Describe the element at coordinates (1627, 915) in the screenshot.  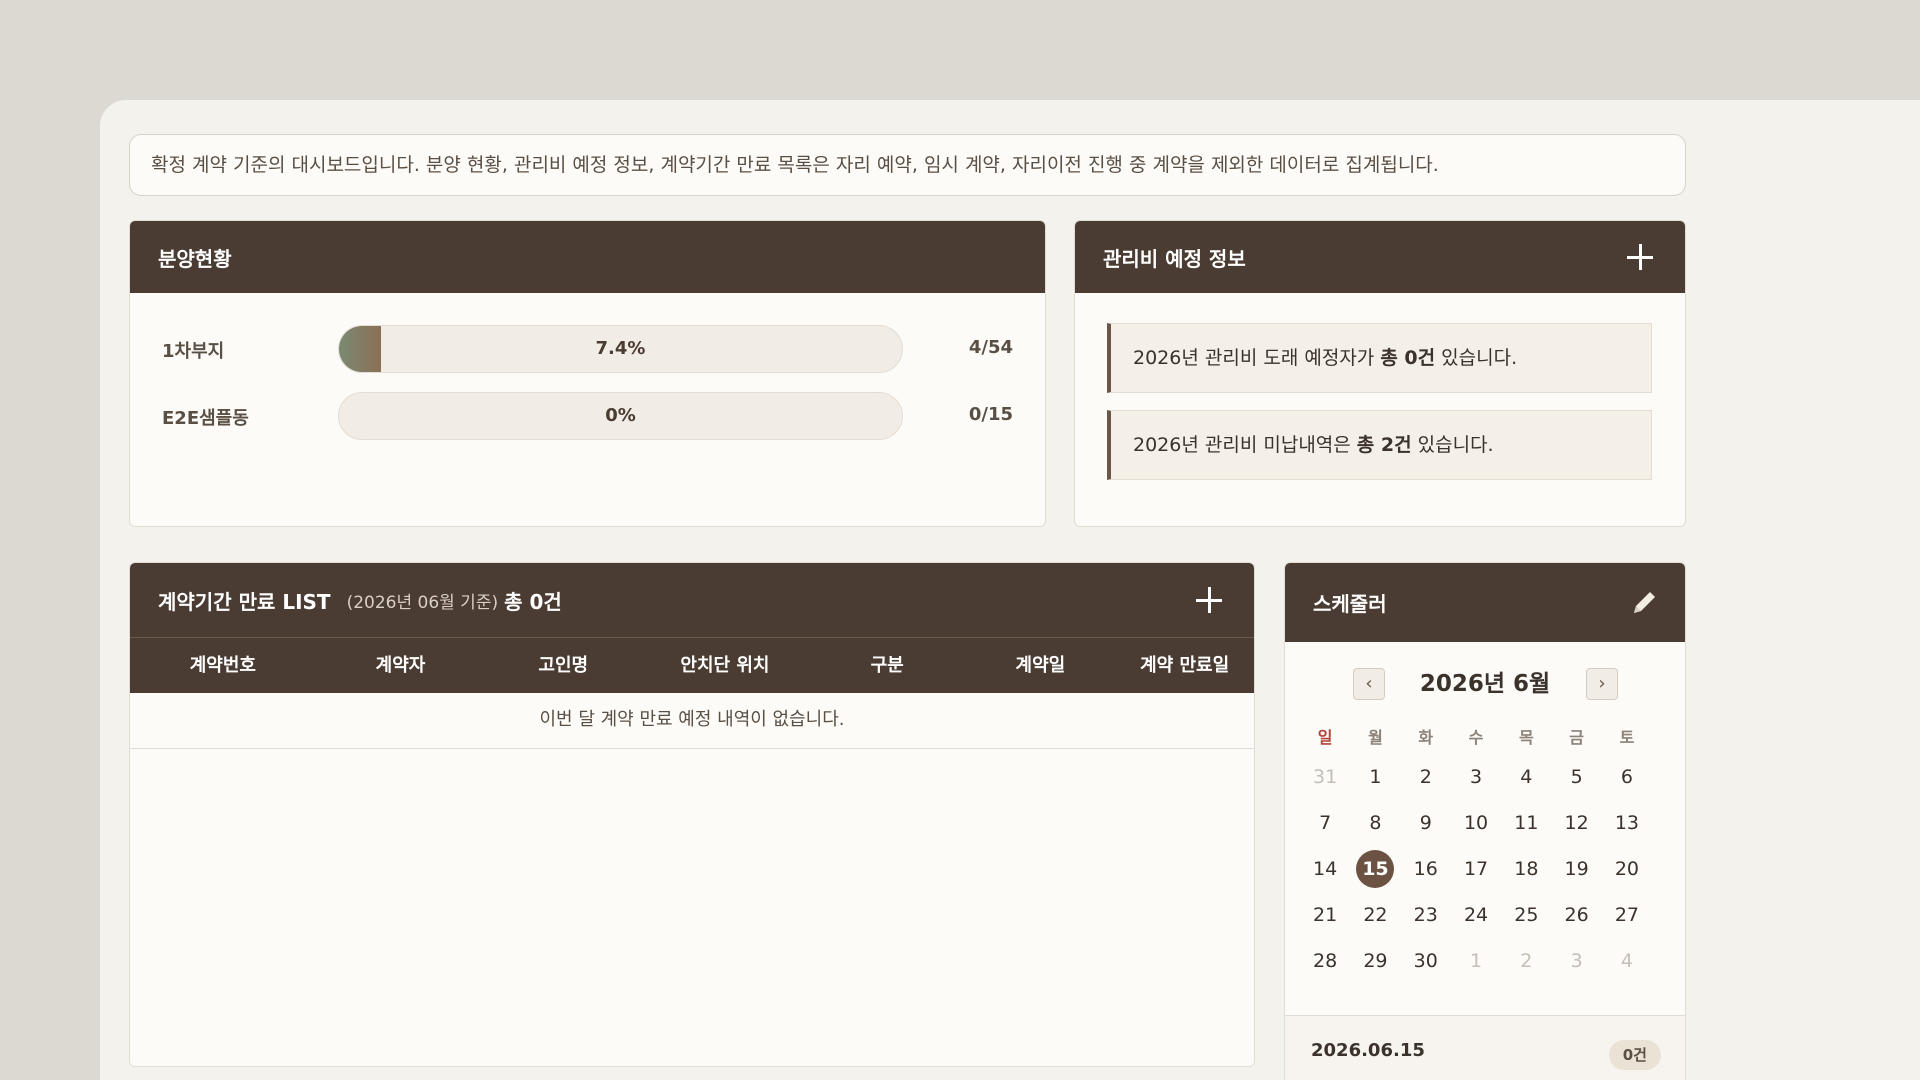
I see `calendar-day: 27` at that location.